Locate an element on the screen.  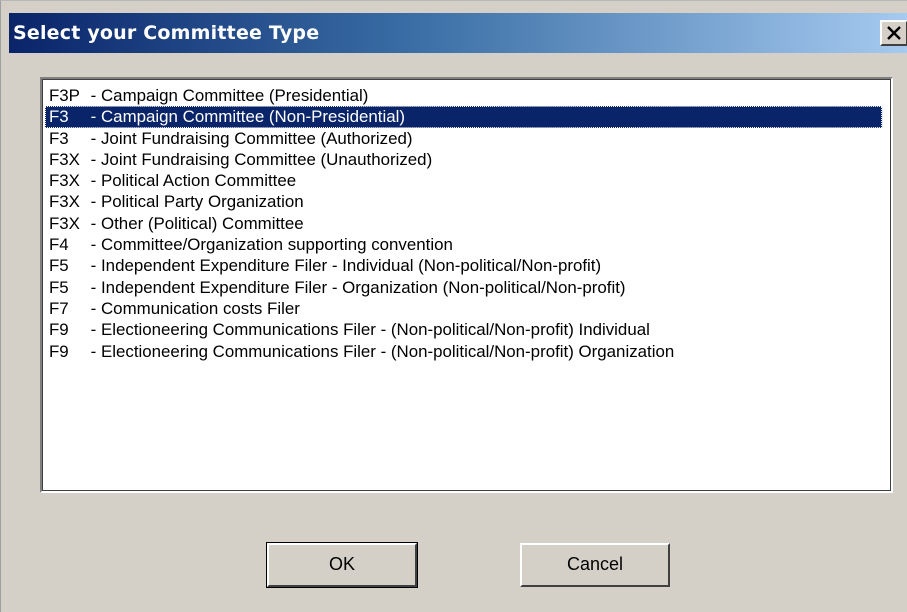
committee-description: - Campaign Committee (Presidential) is located at coordinates (229, 95).